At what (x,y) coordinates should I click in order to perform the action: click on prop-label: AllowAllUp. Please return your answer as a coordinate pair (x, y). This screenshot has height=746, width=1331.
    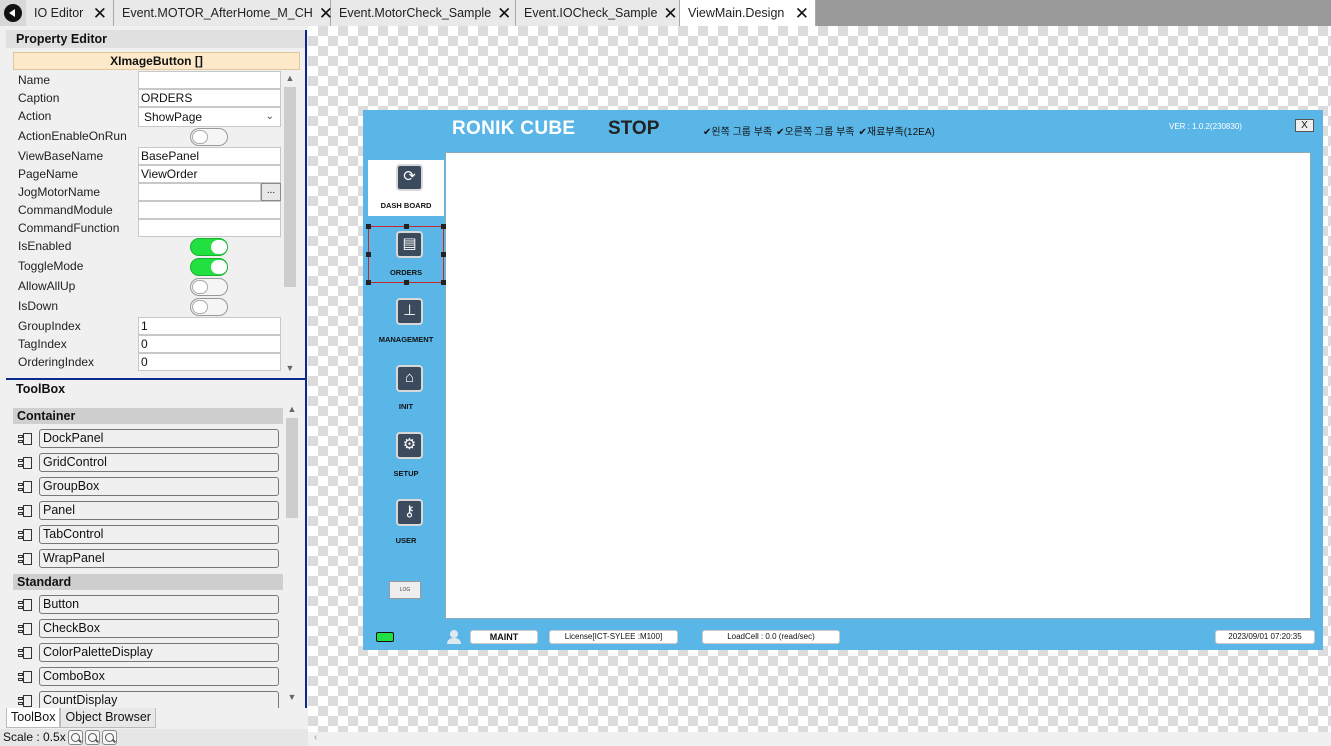
    Looking at the image, I should click on (47, 286).